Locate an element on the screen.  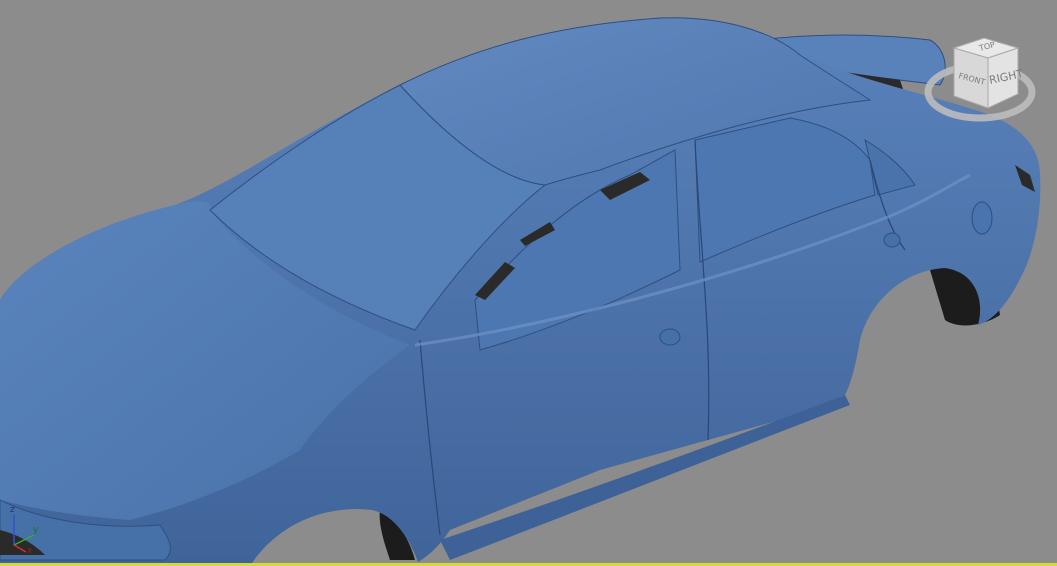
viewcube-widget: TOP FRONT RIGHT is located at coordinates (987, 80).